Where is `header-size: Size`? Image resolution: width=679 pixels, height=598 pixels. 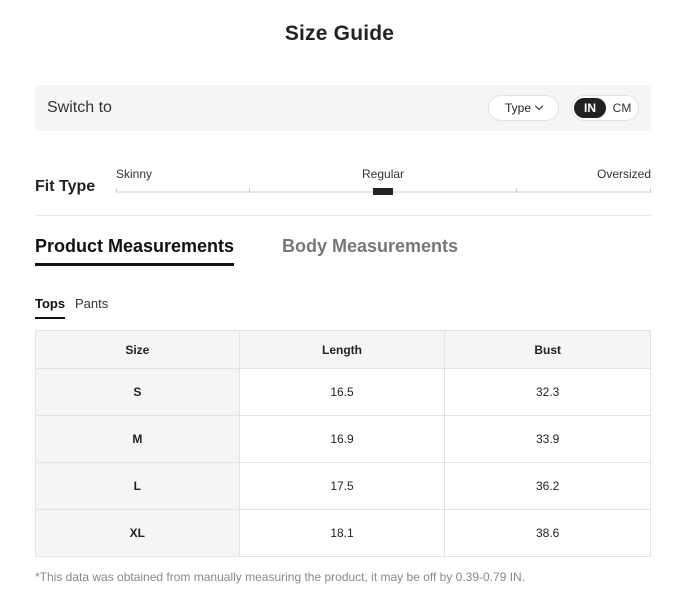 header-size: Size is located at coordinates (137, 349).